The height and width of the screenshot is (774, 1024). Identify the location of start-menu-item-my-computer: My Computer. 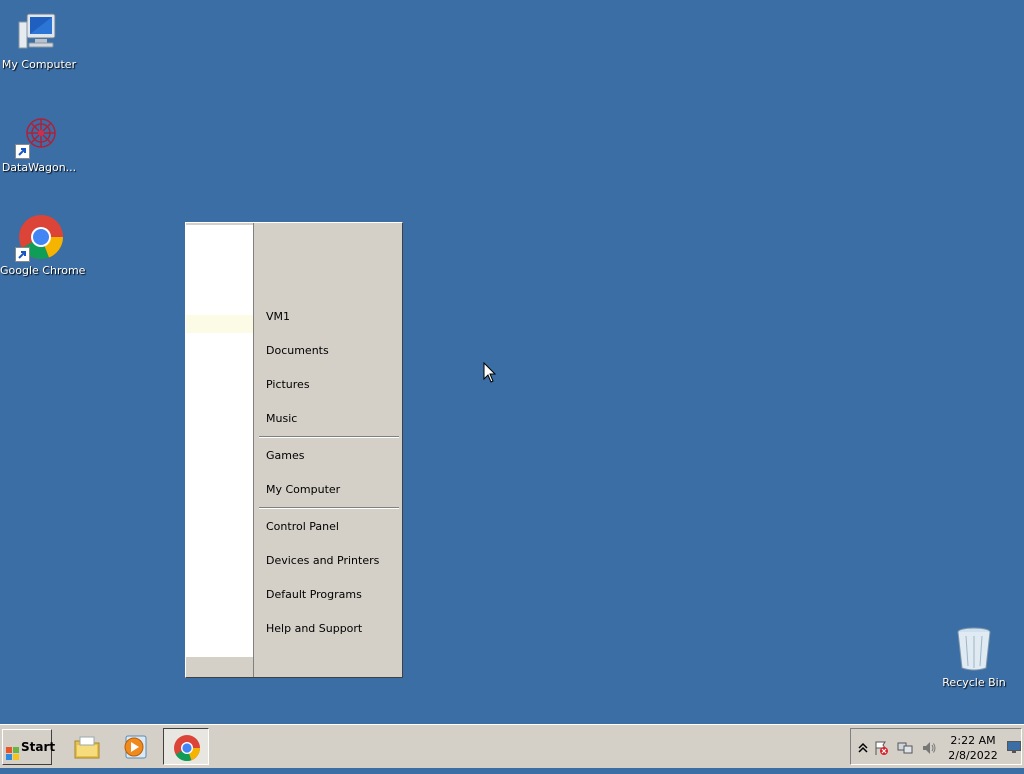
(303, 490).